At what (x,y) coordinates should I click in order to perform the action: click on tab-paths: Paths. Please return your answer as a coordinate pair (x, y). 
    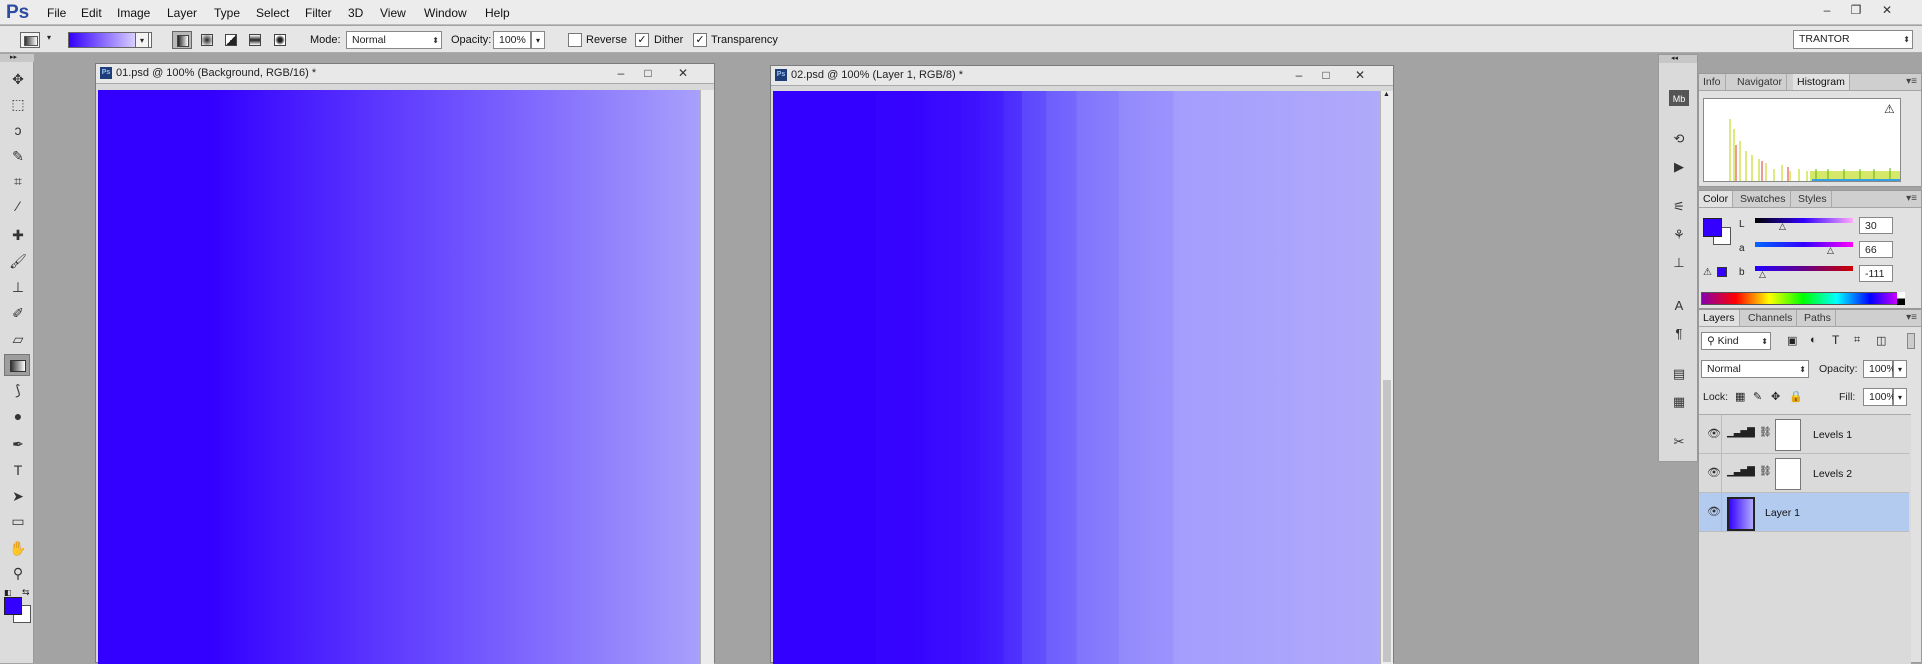
    Looking at the image, I should click on (1818, 318).